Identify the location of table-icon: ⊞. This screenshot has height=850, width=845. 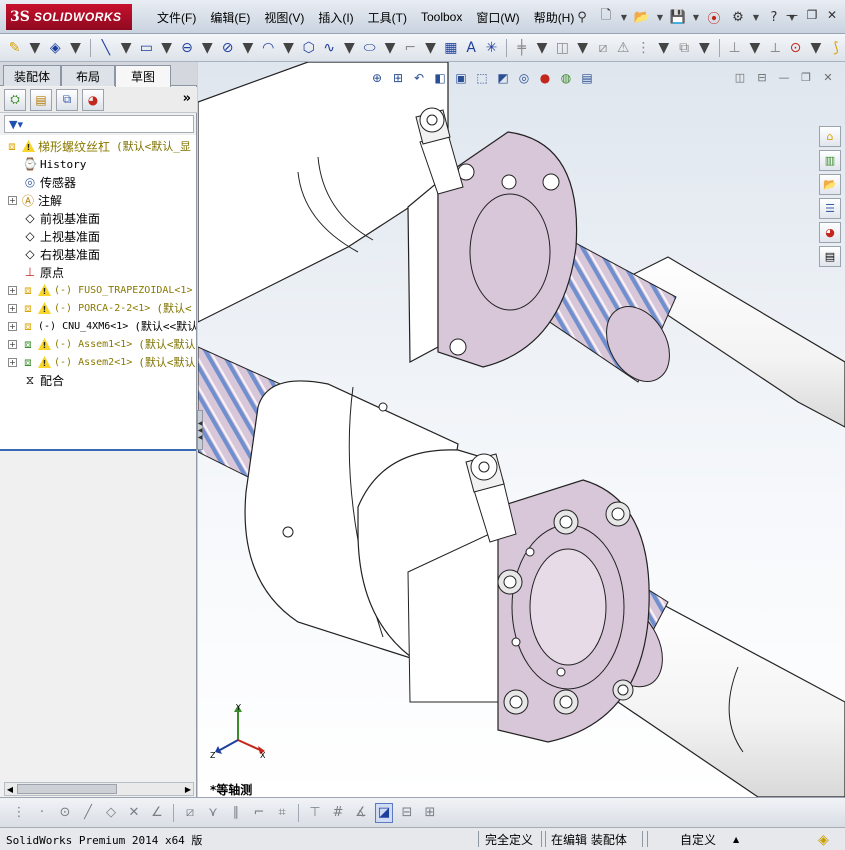
(430, 813).